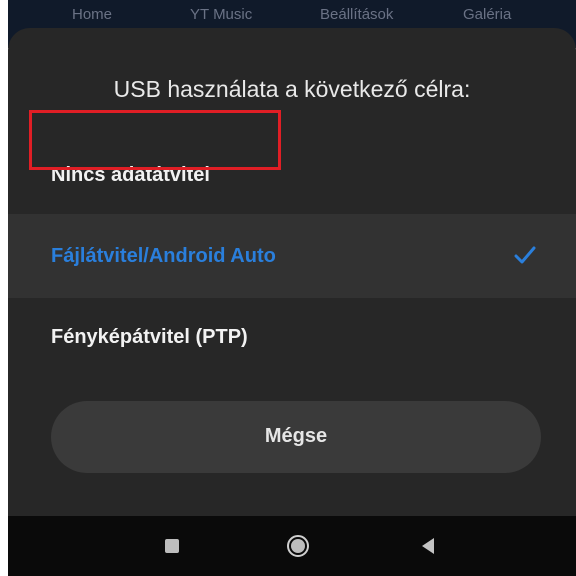  Describe the element at coordinates (428, 546) in the screenshot. I see `back-icon` at that location.